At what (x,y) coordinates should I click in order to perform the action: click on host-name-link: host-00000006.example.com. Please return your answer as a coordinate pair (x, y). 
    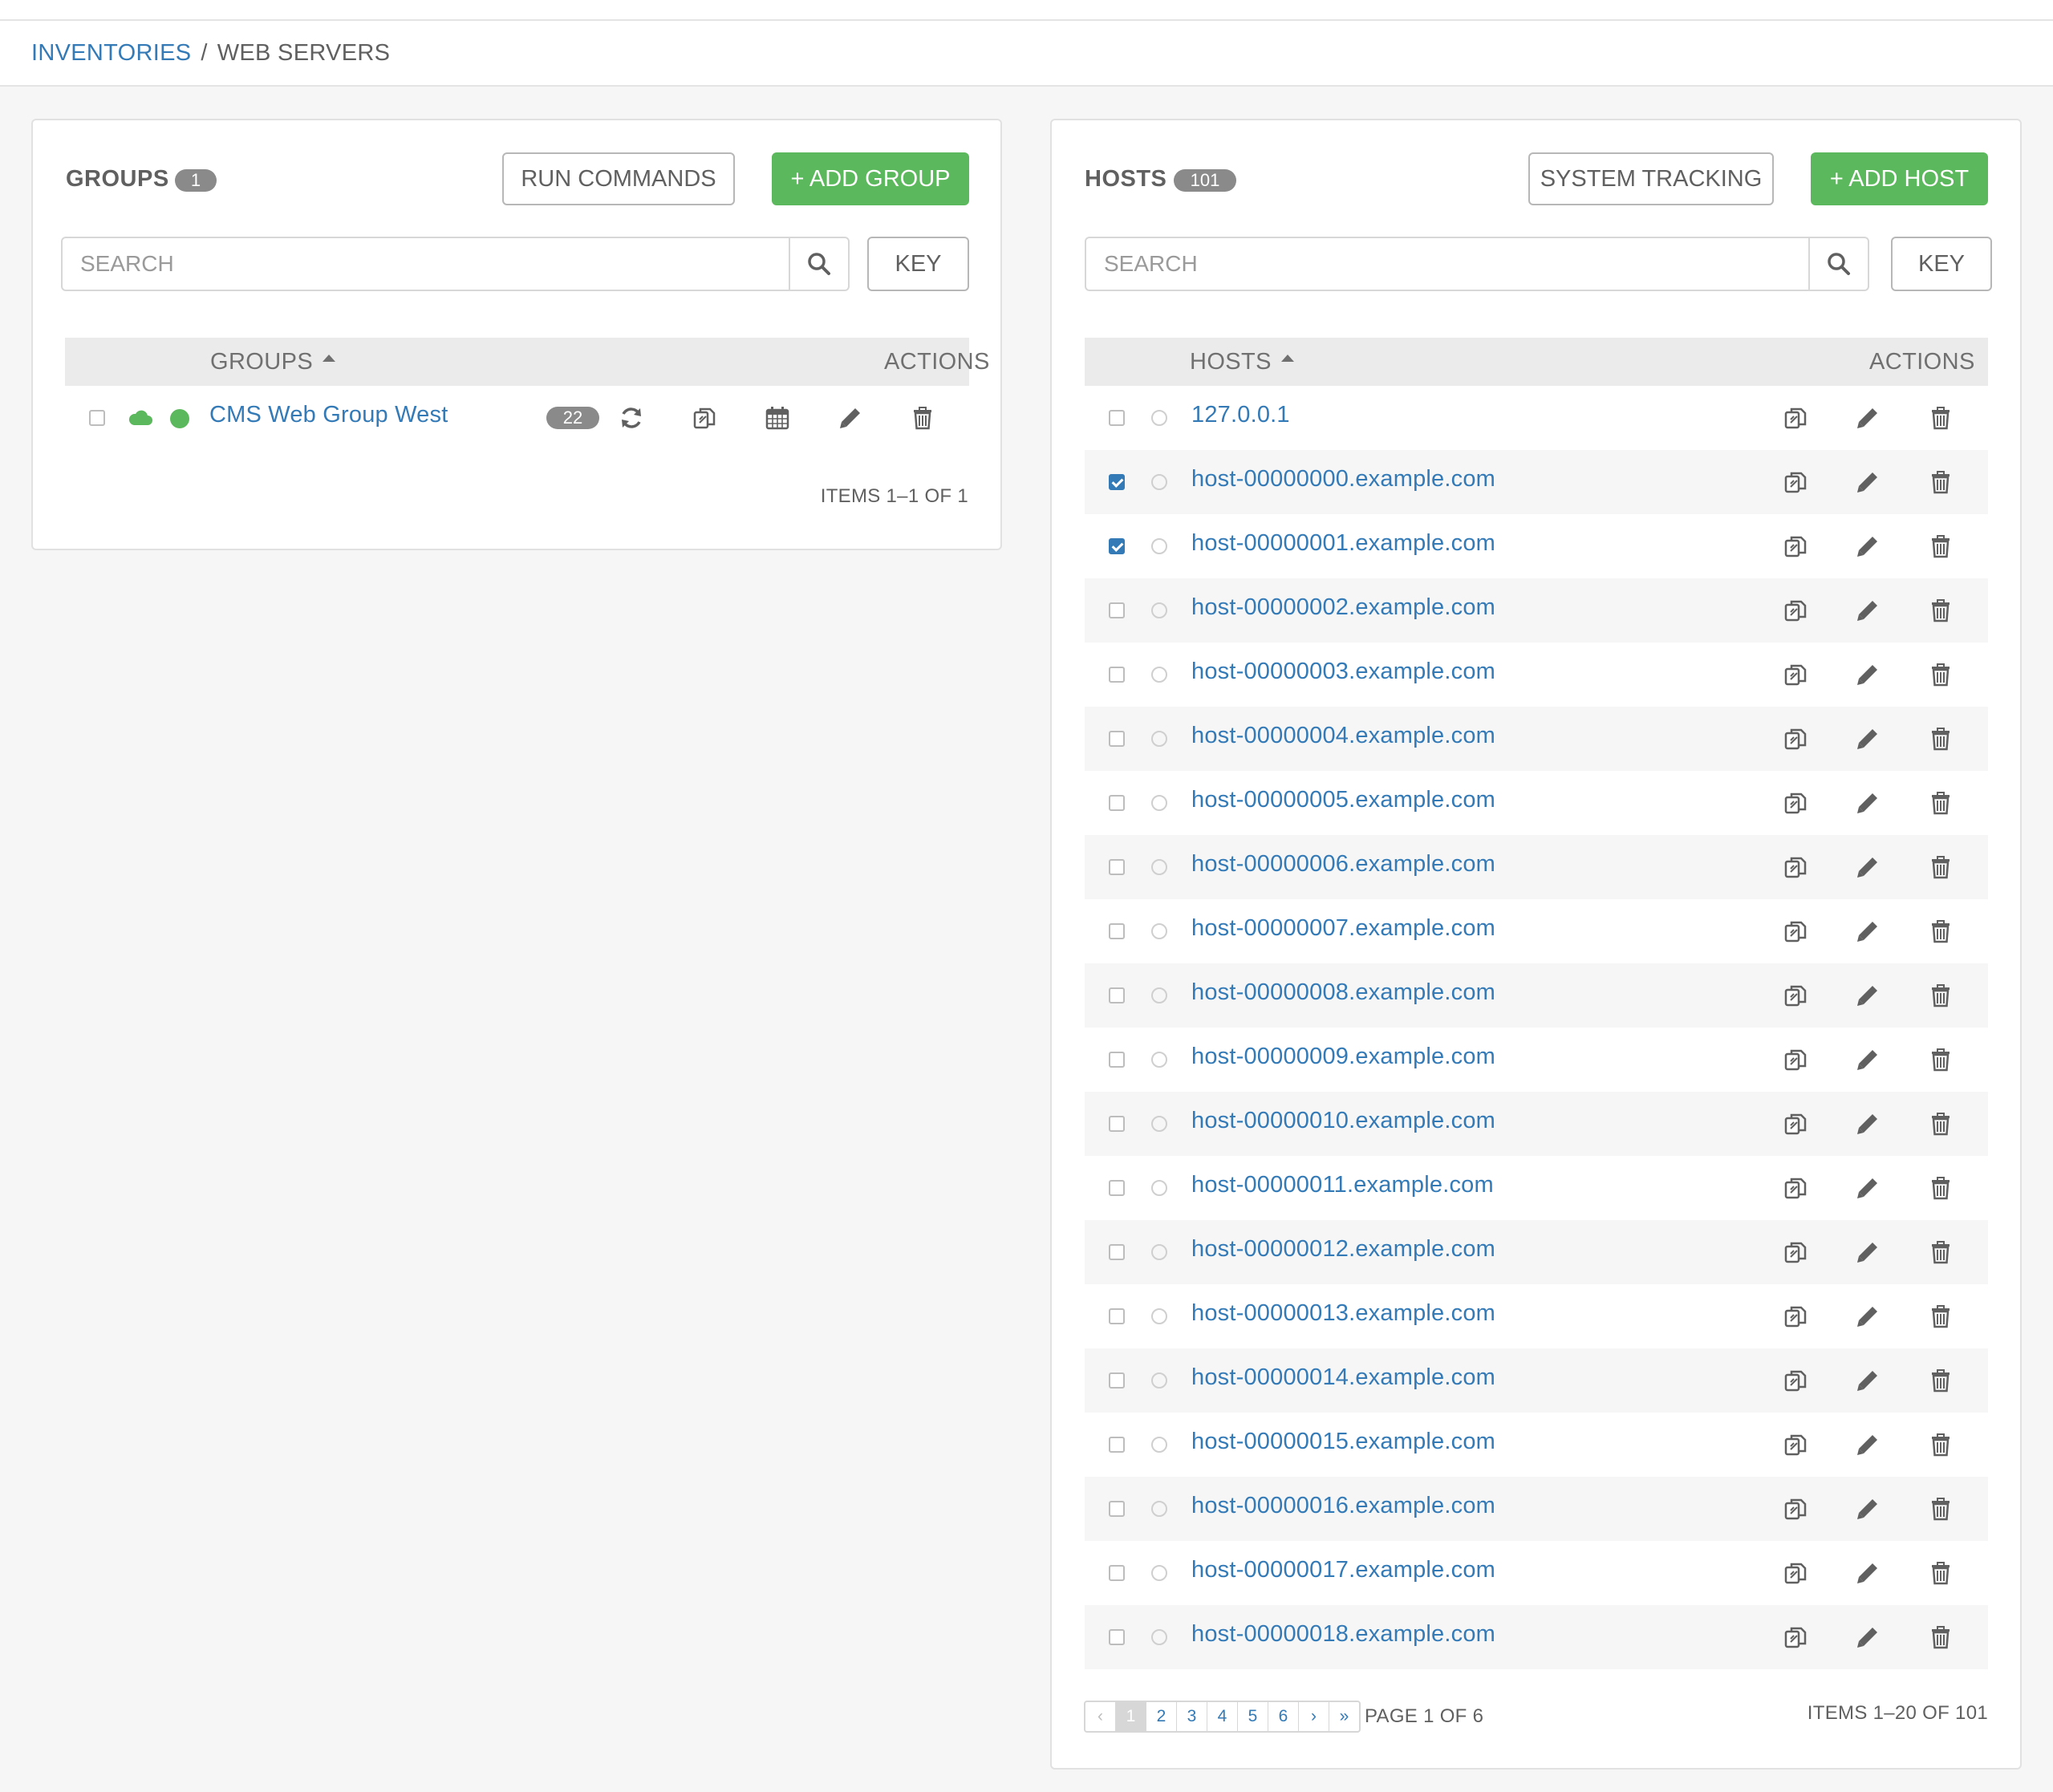
    Looking at the image, I should click on (1343, 864).